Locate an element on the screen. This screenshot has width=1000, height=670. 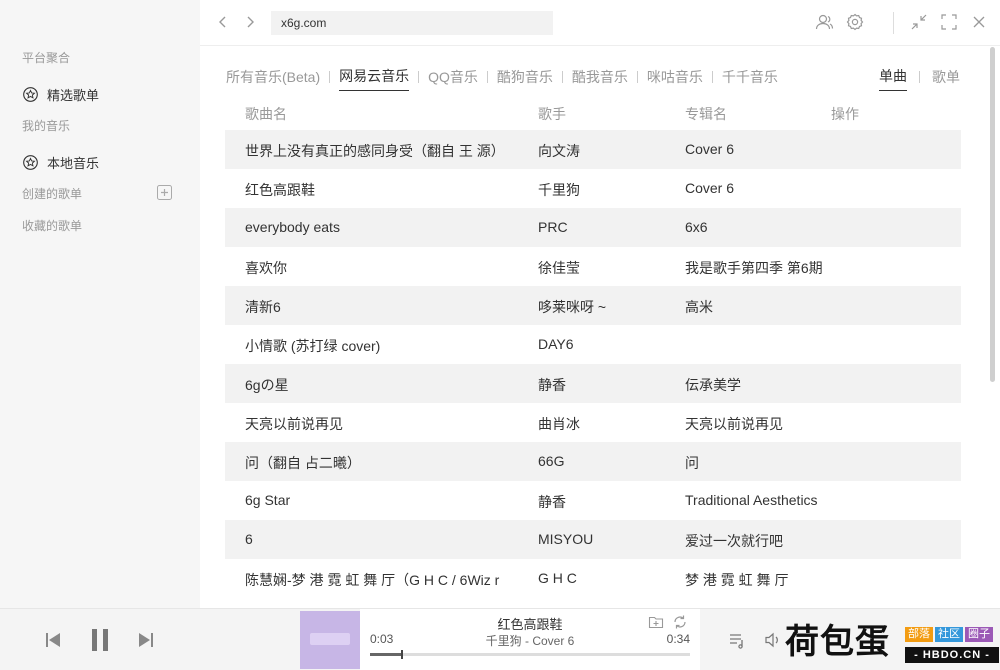
progress-knob is located at coordinates (402, 654).